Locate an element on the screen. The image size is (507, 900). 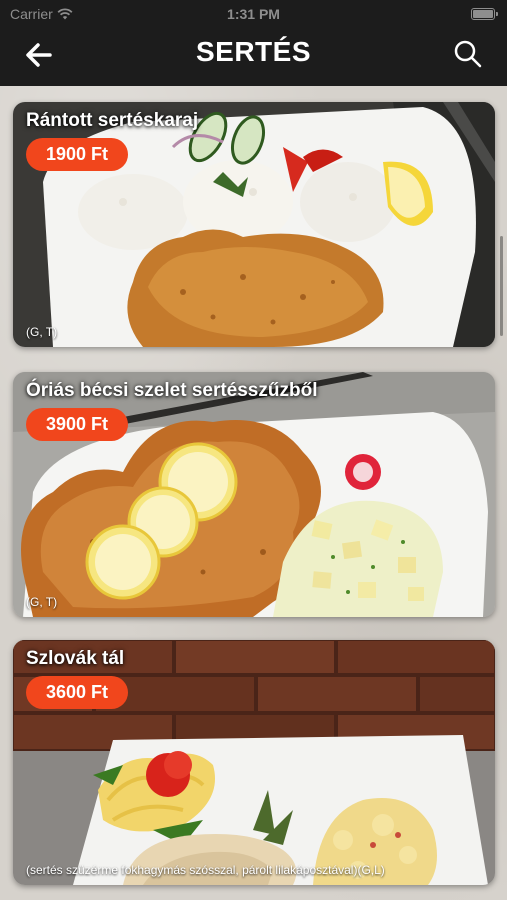
navigation-bar: SERTÉS is located at coordinates (253, 57).